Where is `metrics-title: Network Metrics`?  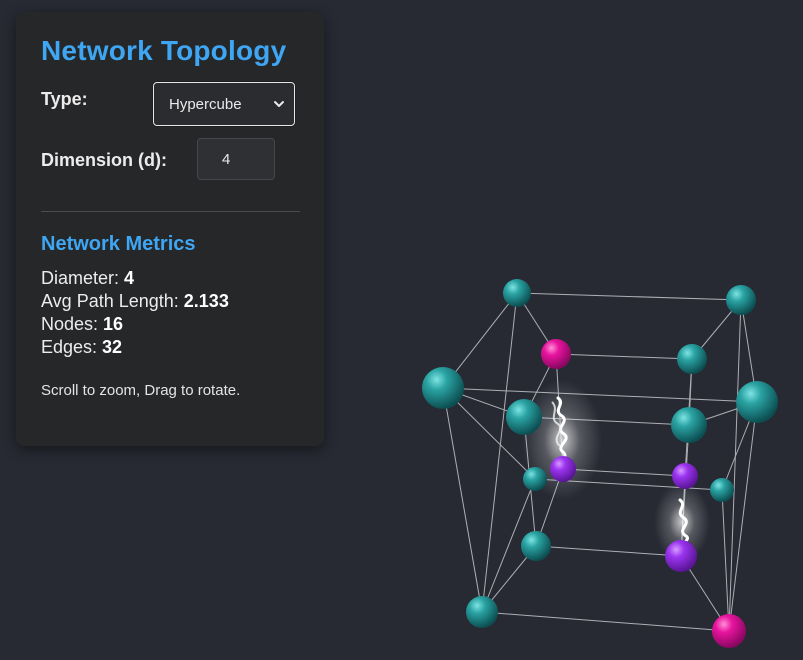 metrics-title: Network Metrics is located at coordinates (118, 244).